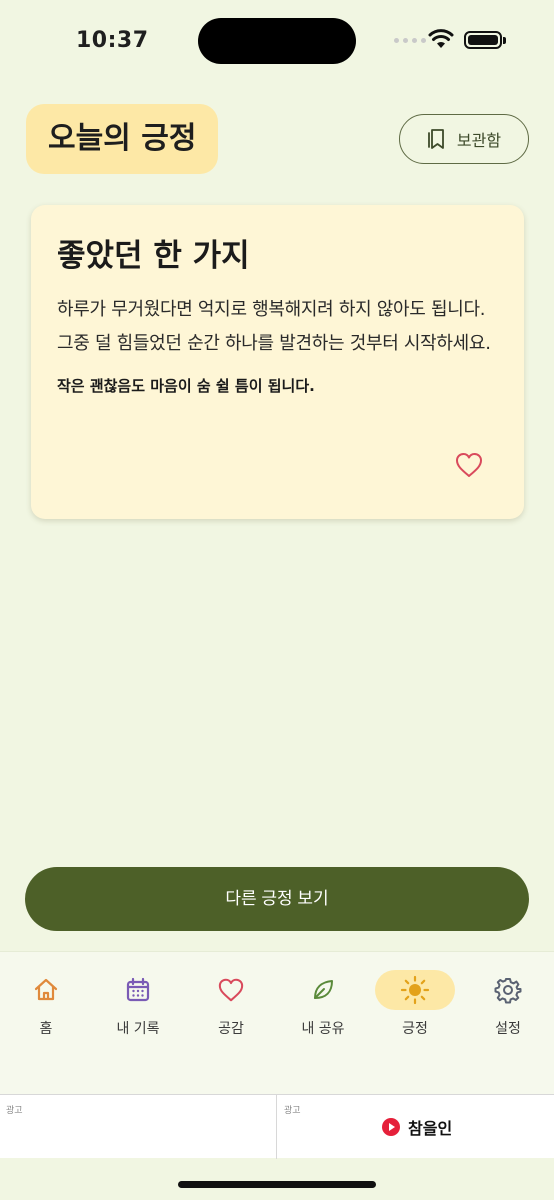 Image resolution: width=554 pixels, height=1200 pixels. Describe the element at coordinates (441, 38) in the screenshot. I see `wifi-icon` at that location.